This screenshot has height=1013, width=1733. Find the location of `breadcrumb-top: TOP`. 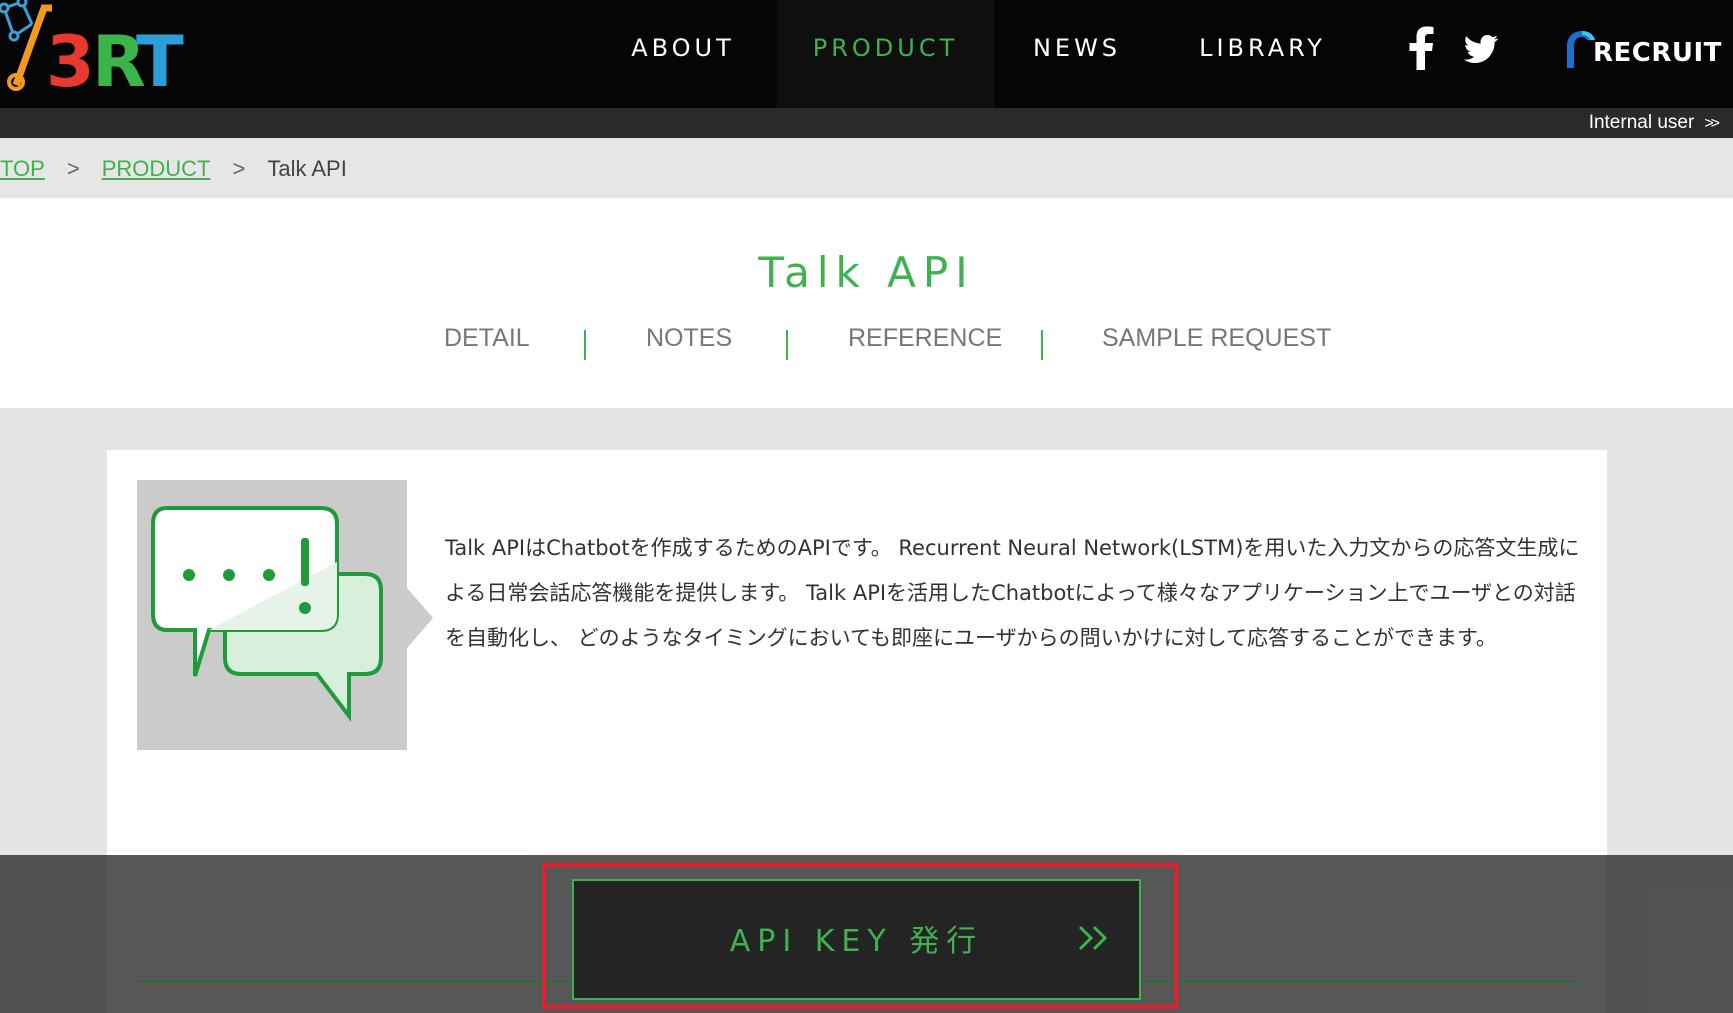

breadcrumb-top: TOP is located at coordinates (22, 168).